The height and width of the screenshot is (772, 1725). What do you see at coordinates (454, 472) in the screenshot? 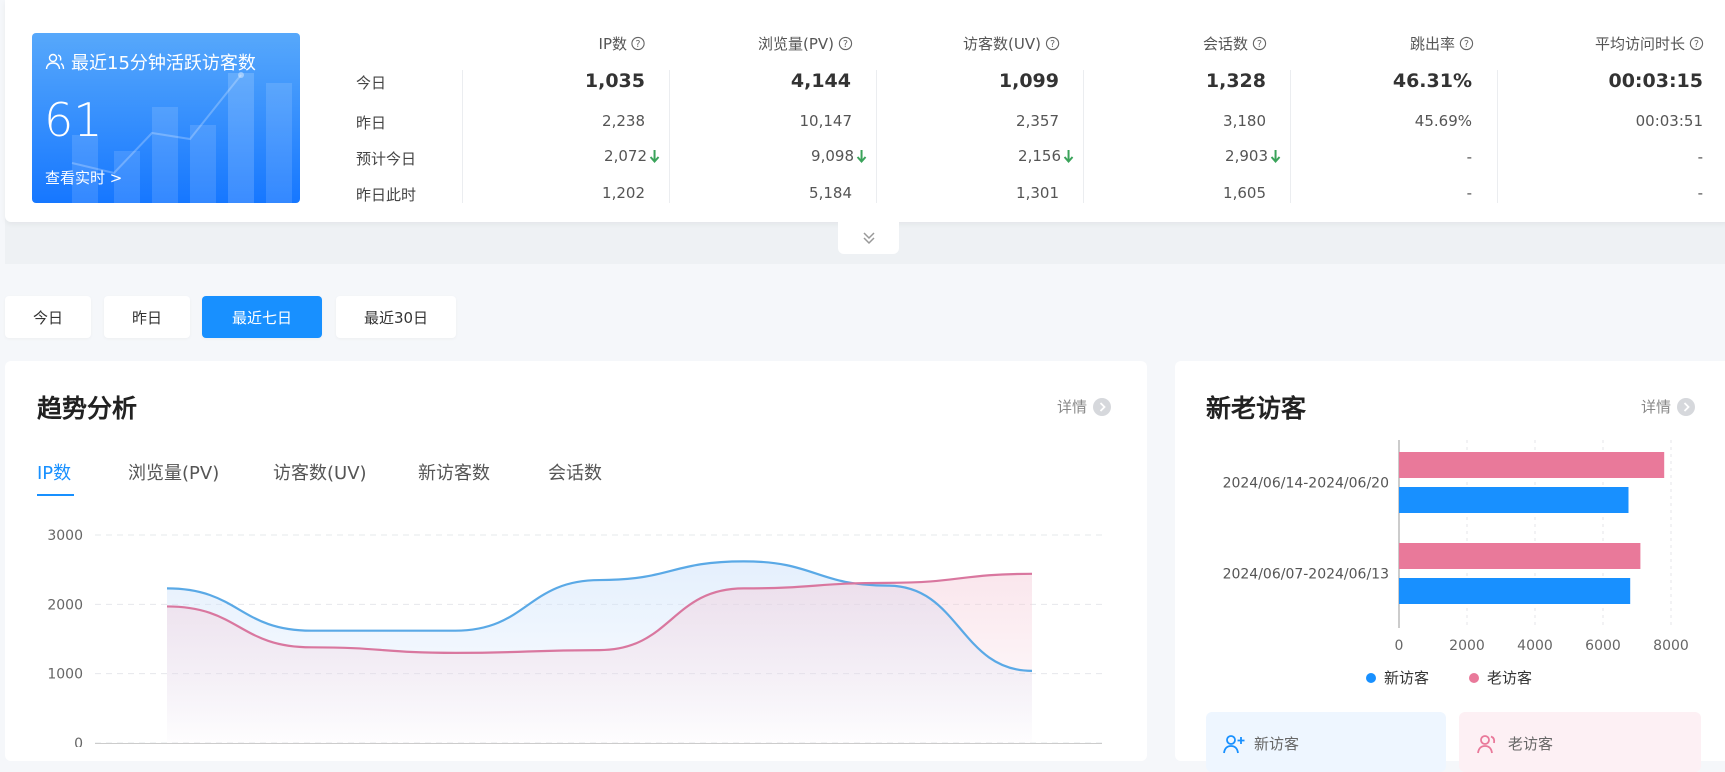
I see `tab-new-visitors: 新访客数` at bounding box center [454, 472].